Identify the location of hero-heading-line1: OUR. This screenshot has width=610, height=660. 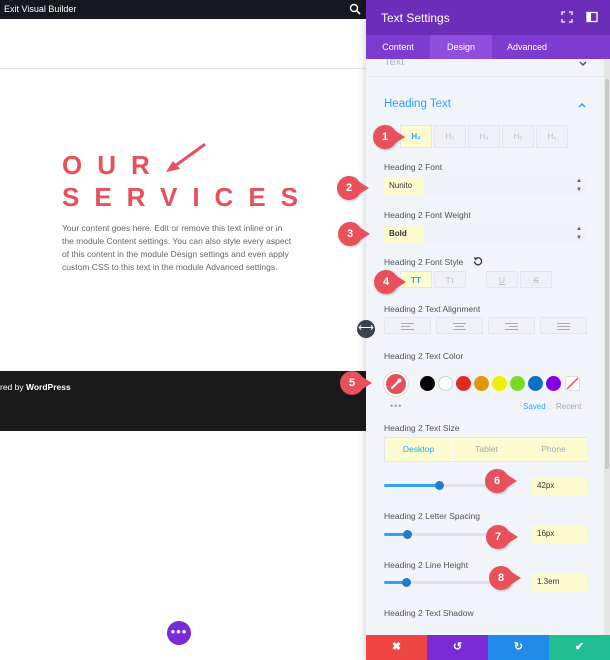
(113, 165).